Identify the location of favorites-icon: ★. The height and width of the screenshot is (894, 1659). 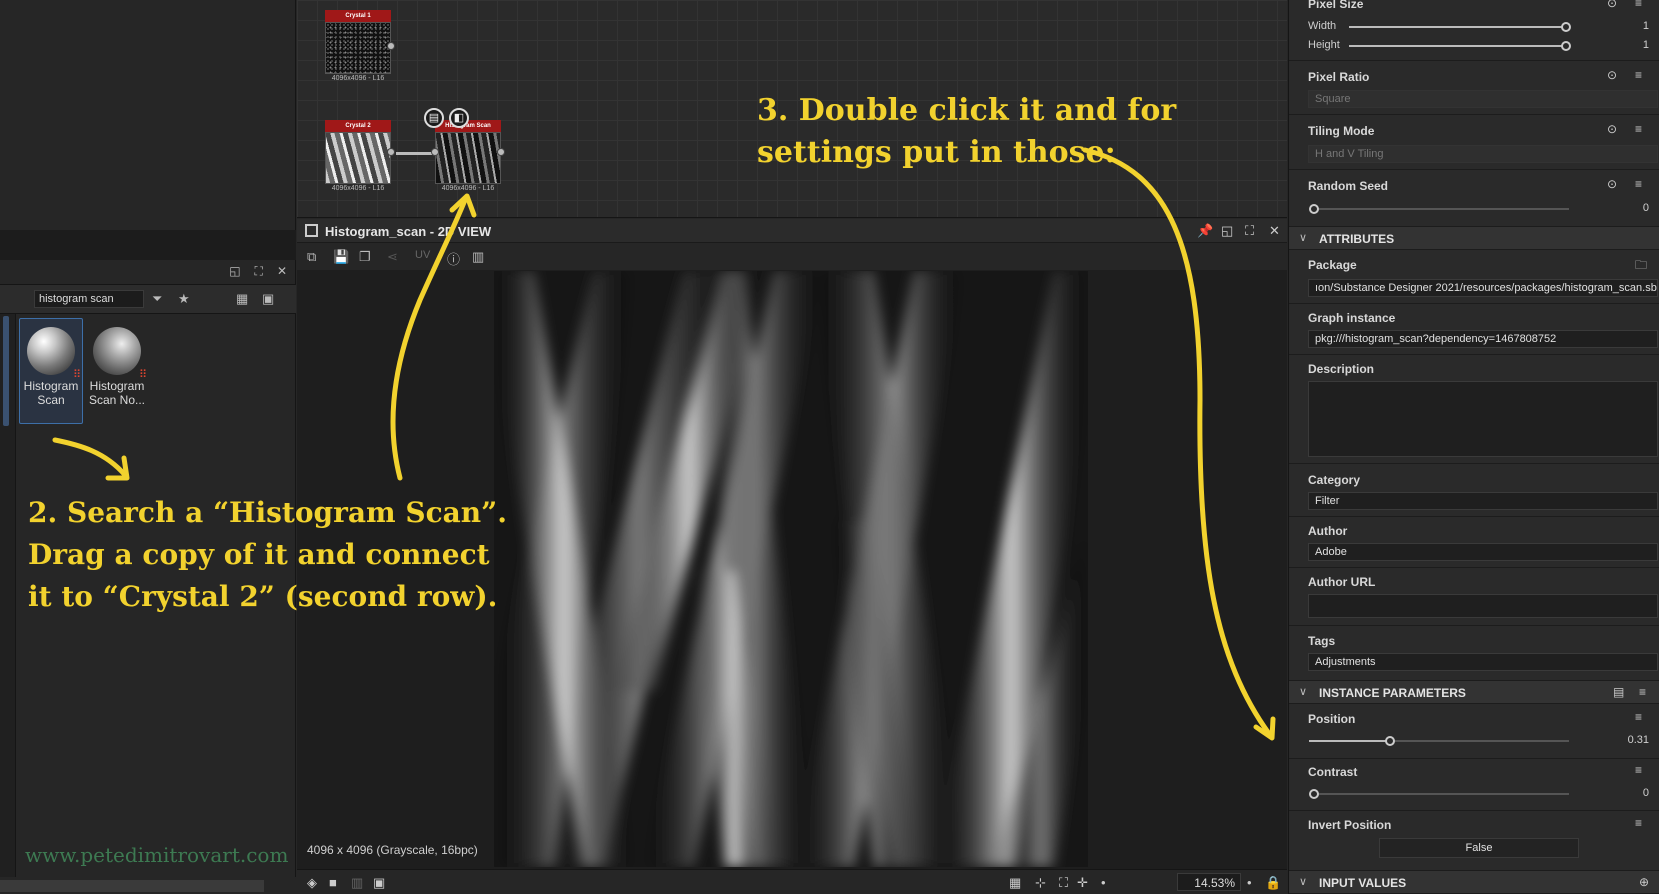
(184, 299).